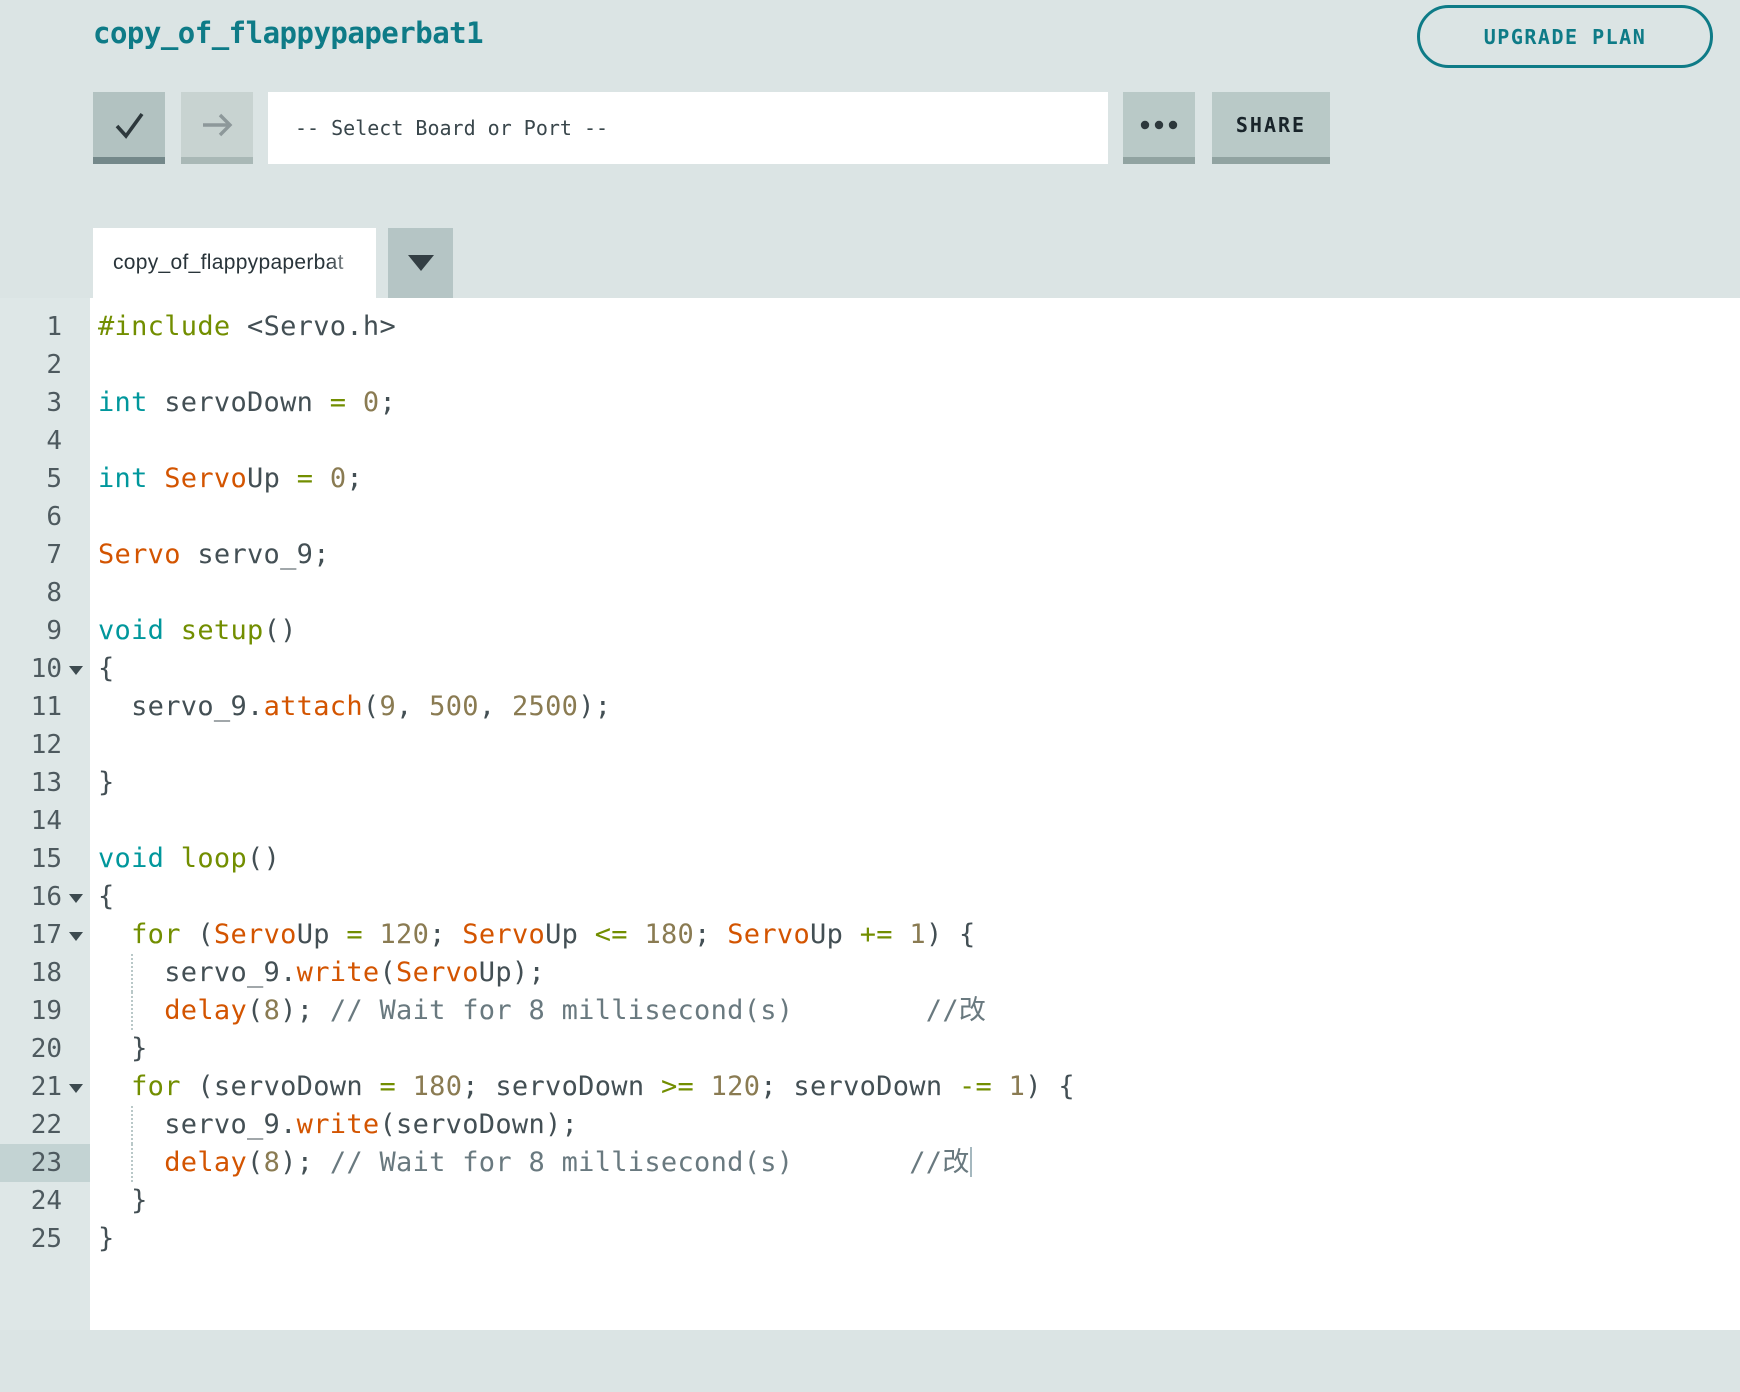 Image resolution: width=1740 pixels, height=1392 pixels. Describe the element at coordinates (46, 1125) in the screenshot. I see `line-number: 22` at that location.